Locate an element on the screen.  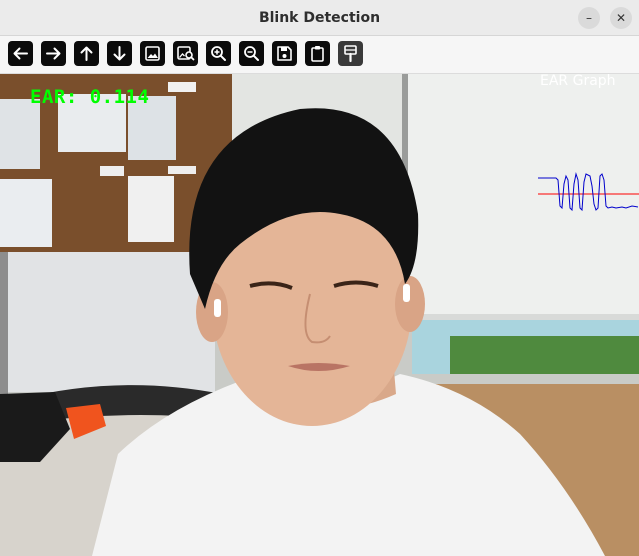
save-icon is located at coordinates (284, 53).